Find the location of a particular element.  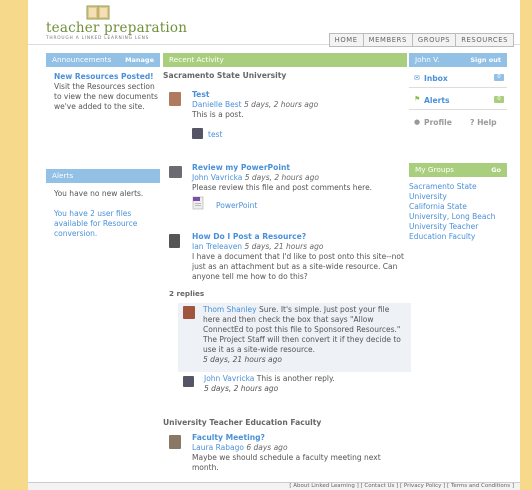

help-link: ? Help is located at coordinates (483, 122).